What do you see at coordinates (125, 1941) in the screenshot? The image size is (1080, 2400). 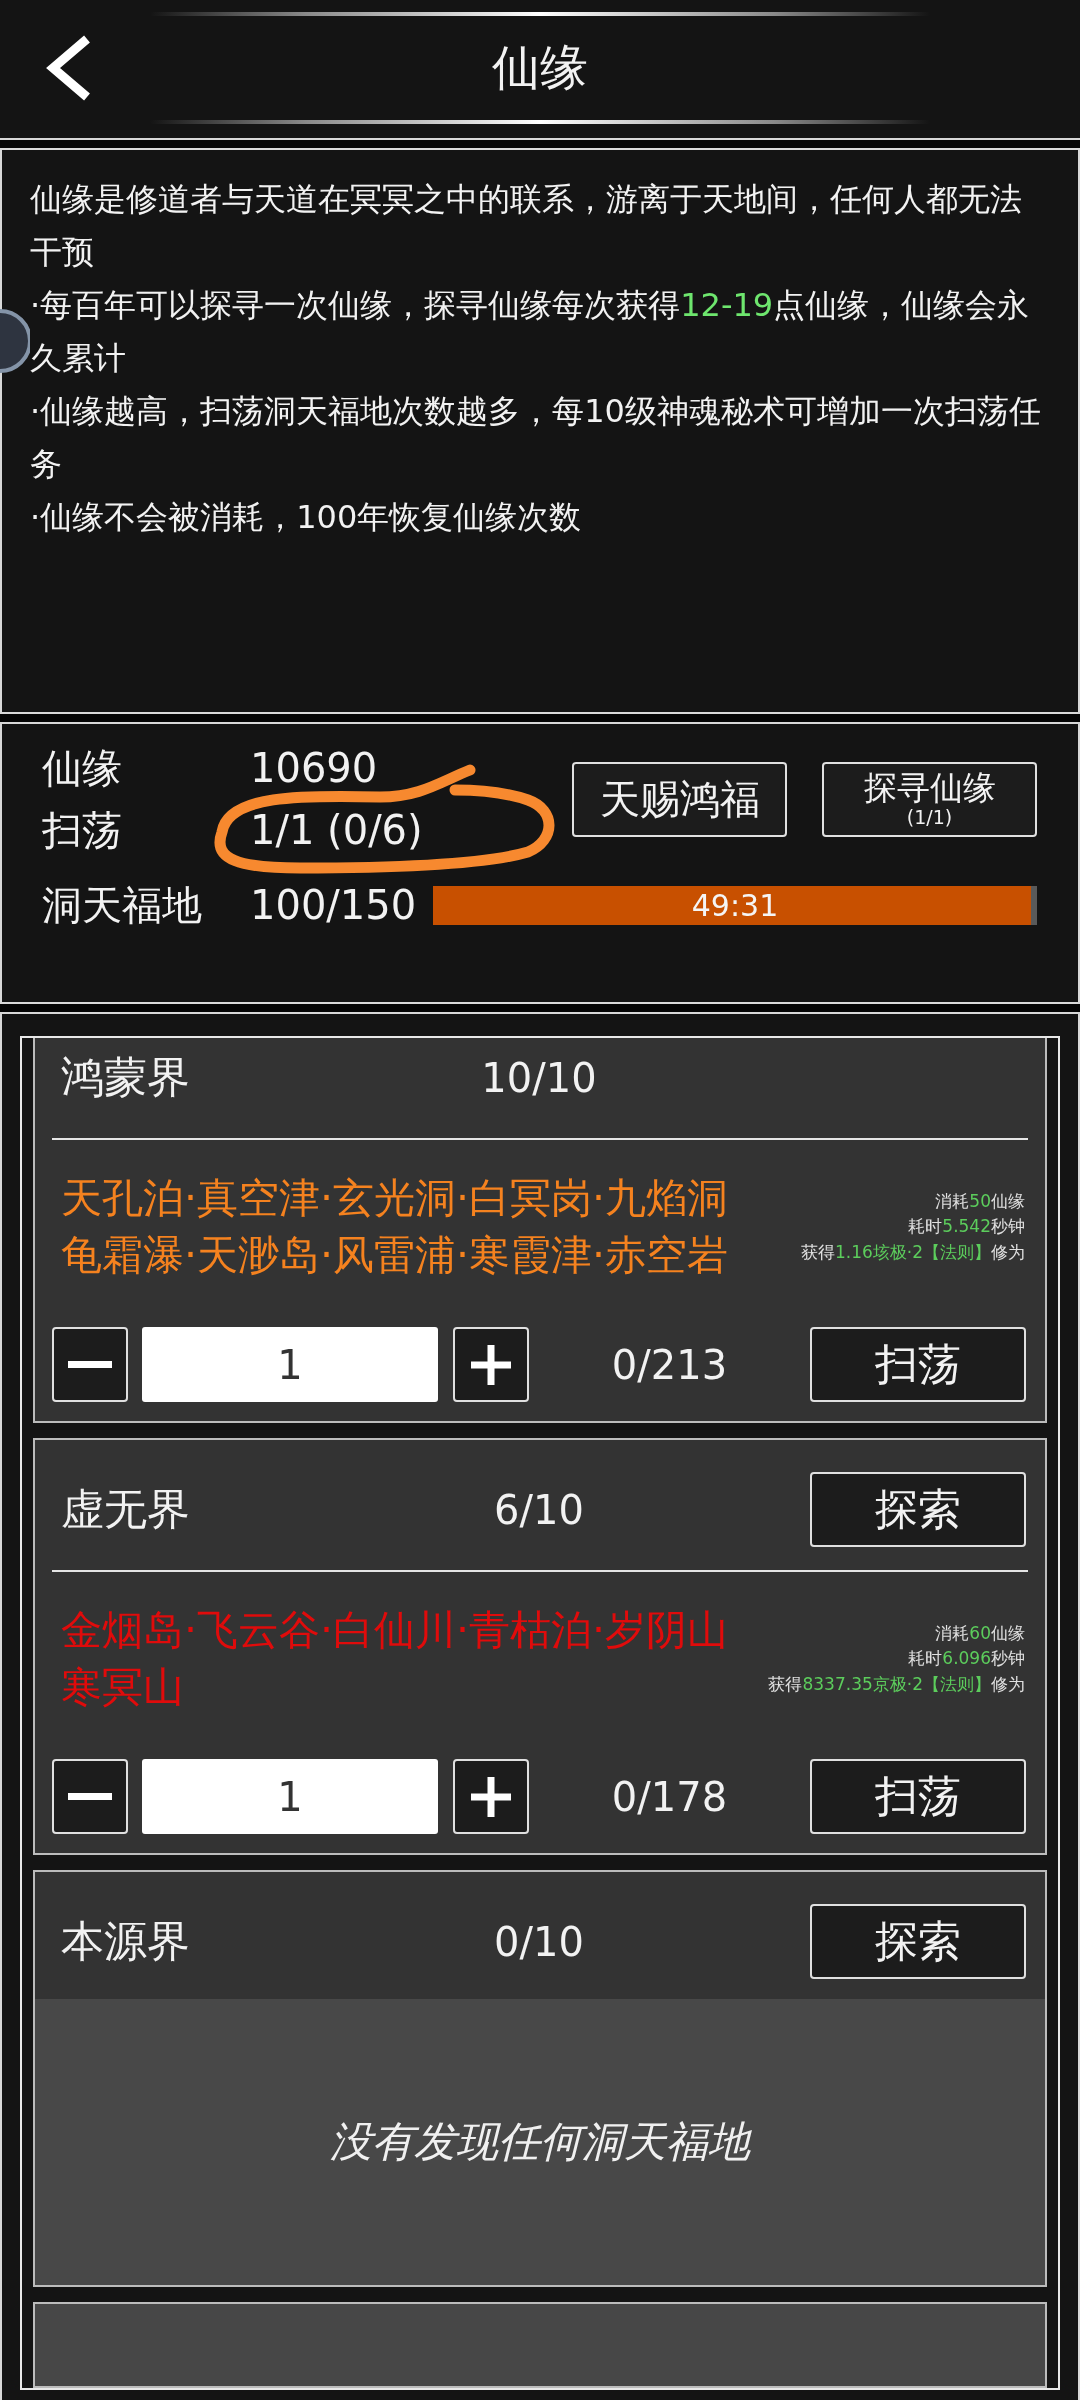 I see `realm-name: 本源界` at bounding box center [125, 1941].